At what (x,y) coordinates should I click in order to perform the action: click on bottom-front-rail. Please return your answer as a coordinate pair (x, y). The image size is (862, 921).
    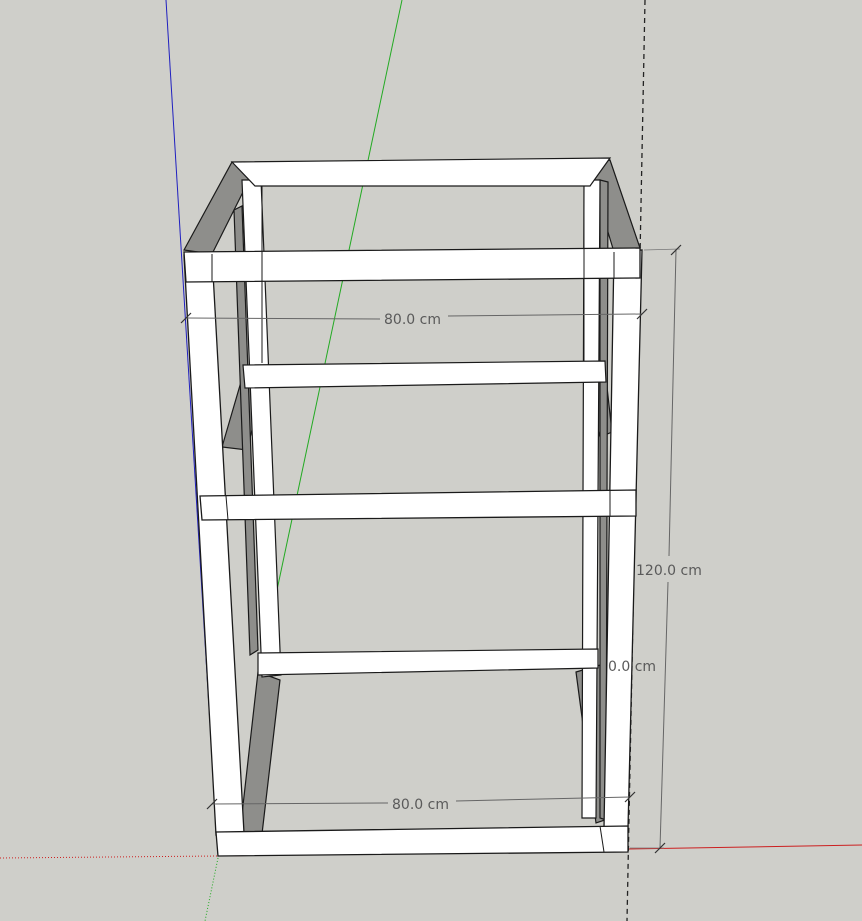
    Looking at the image, I should click on (422, 841).